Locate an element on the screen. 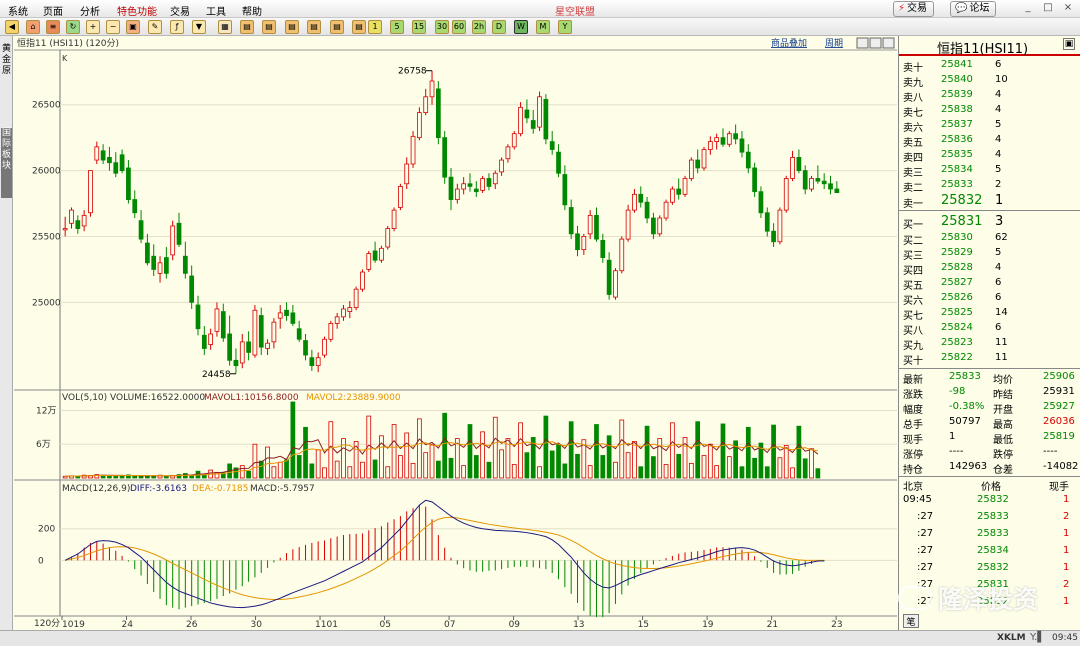  ask-row: 卖七 25838 4 is located at coordinates (989, 111).